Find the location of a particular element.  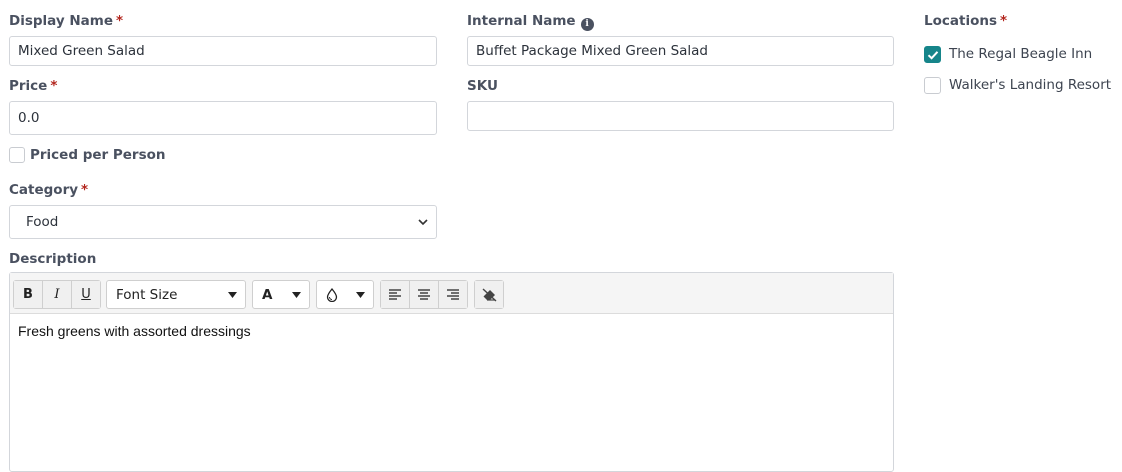

font-size-dropdown: Font Size is located at coordinates (176, 294).